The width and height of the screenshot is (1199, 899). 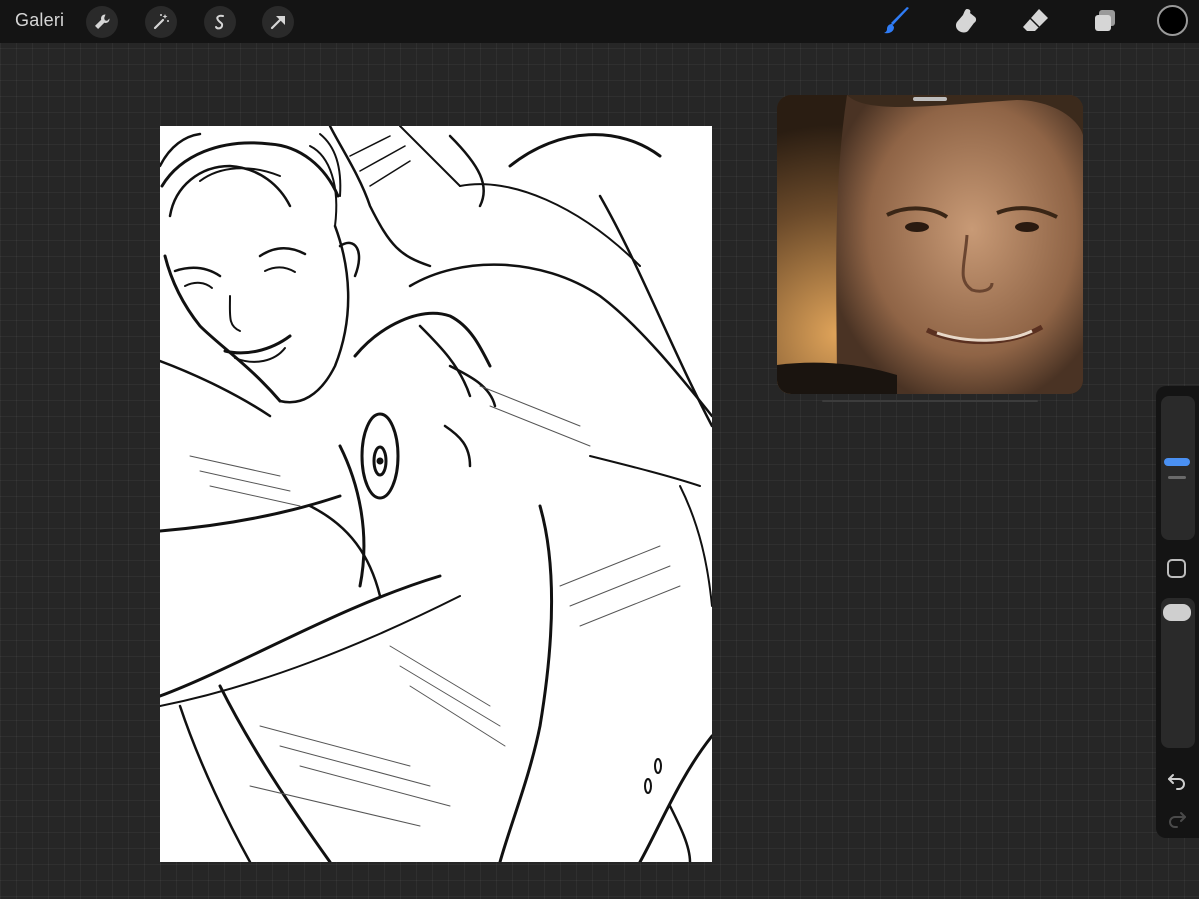 I want to click on transform-button, so click(x=278, y=22).